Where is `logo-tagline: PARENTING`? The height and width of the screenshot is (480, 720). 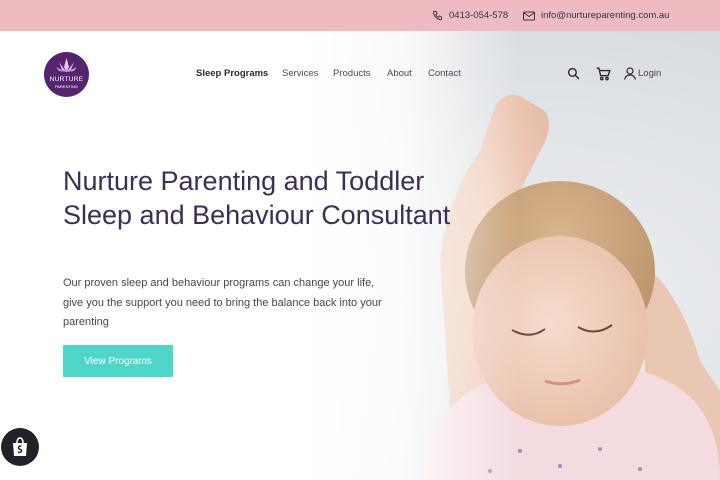 logo-tagline: PARENTING is located at coordinates (66, 86).